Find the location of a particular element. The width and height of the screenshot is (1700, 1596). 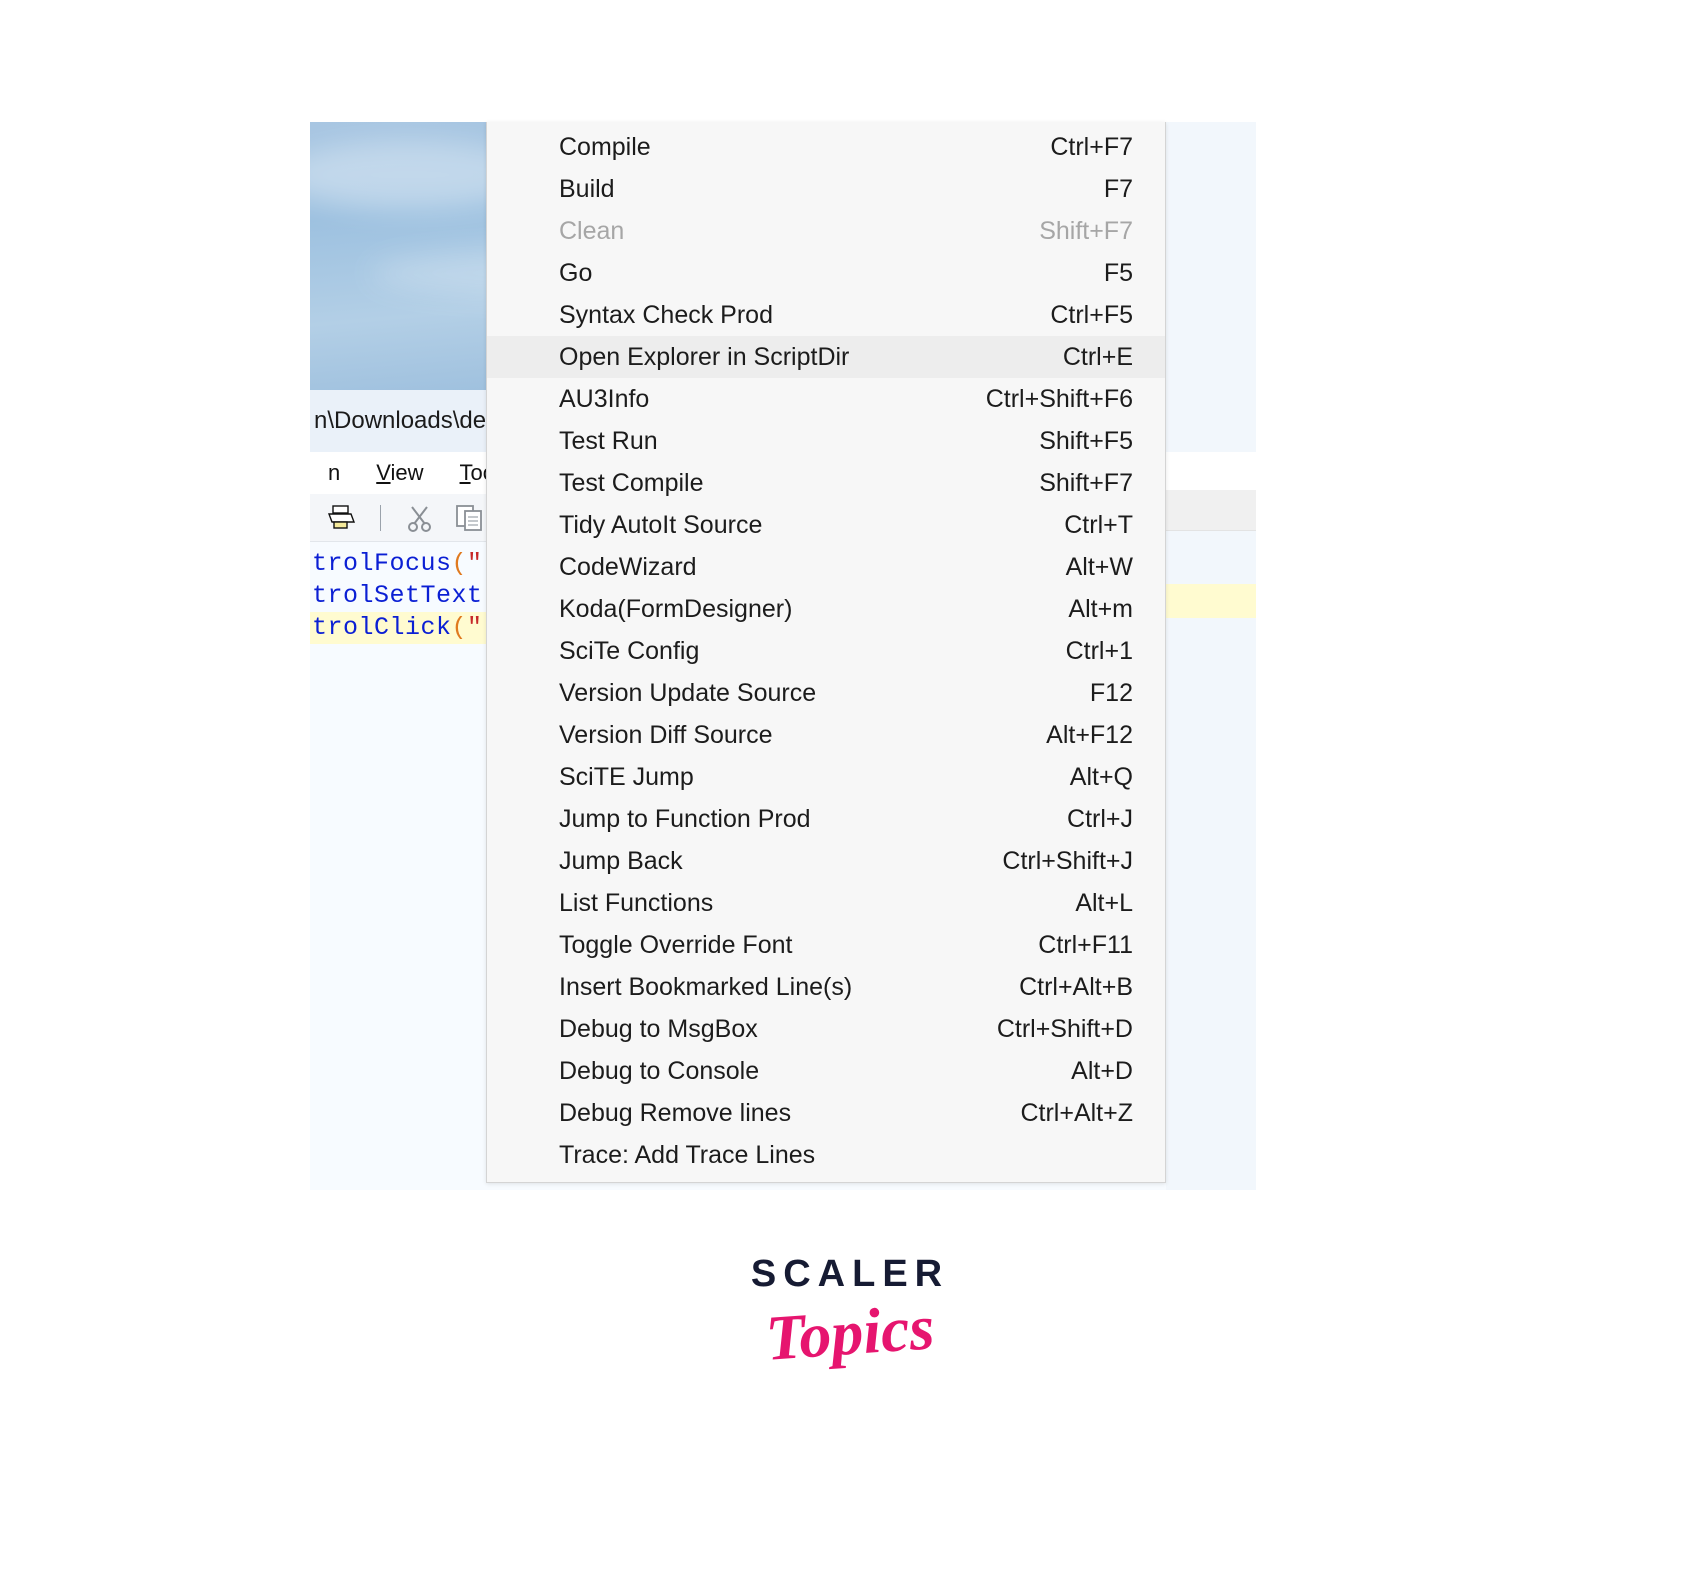

menu-item-label: Insert Bookmarked Line(s) is located at coordinates (706, 986).